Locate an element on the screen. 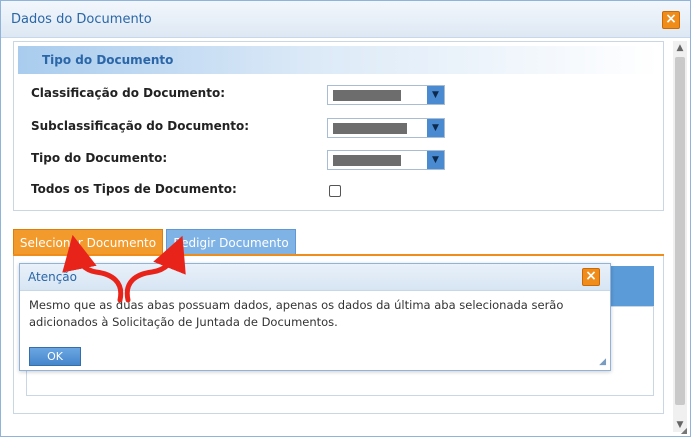  scroll-up-icon: ▲ is located at coordinates (680, 48).